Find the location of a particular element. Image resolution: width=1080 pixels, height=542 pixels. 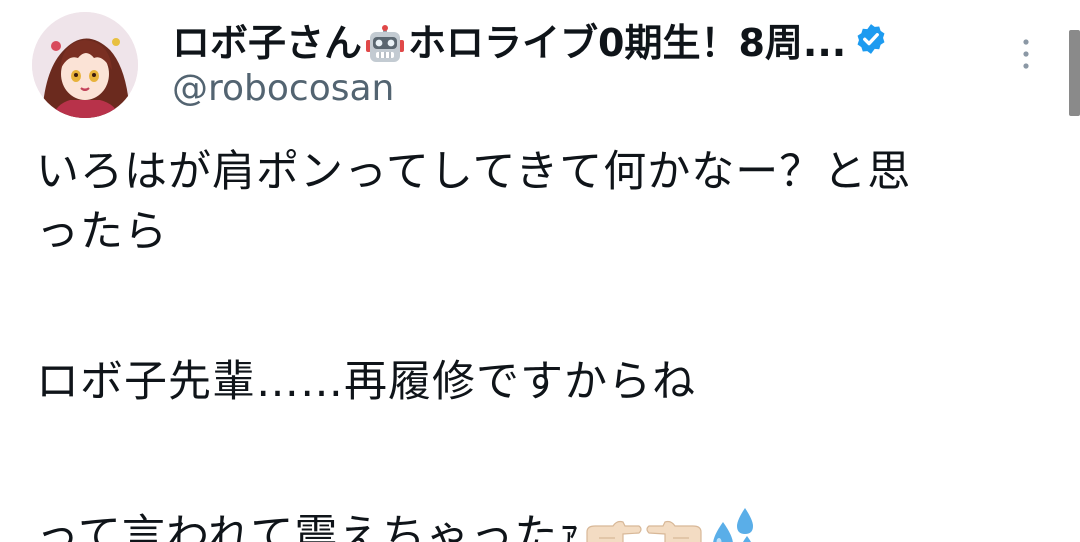

scrollbar-thumb is located at coordinates (1074, 73).